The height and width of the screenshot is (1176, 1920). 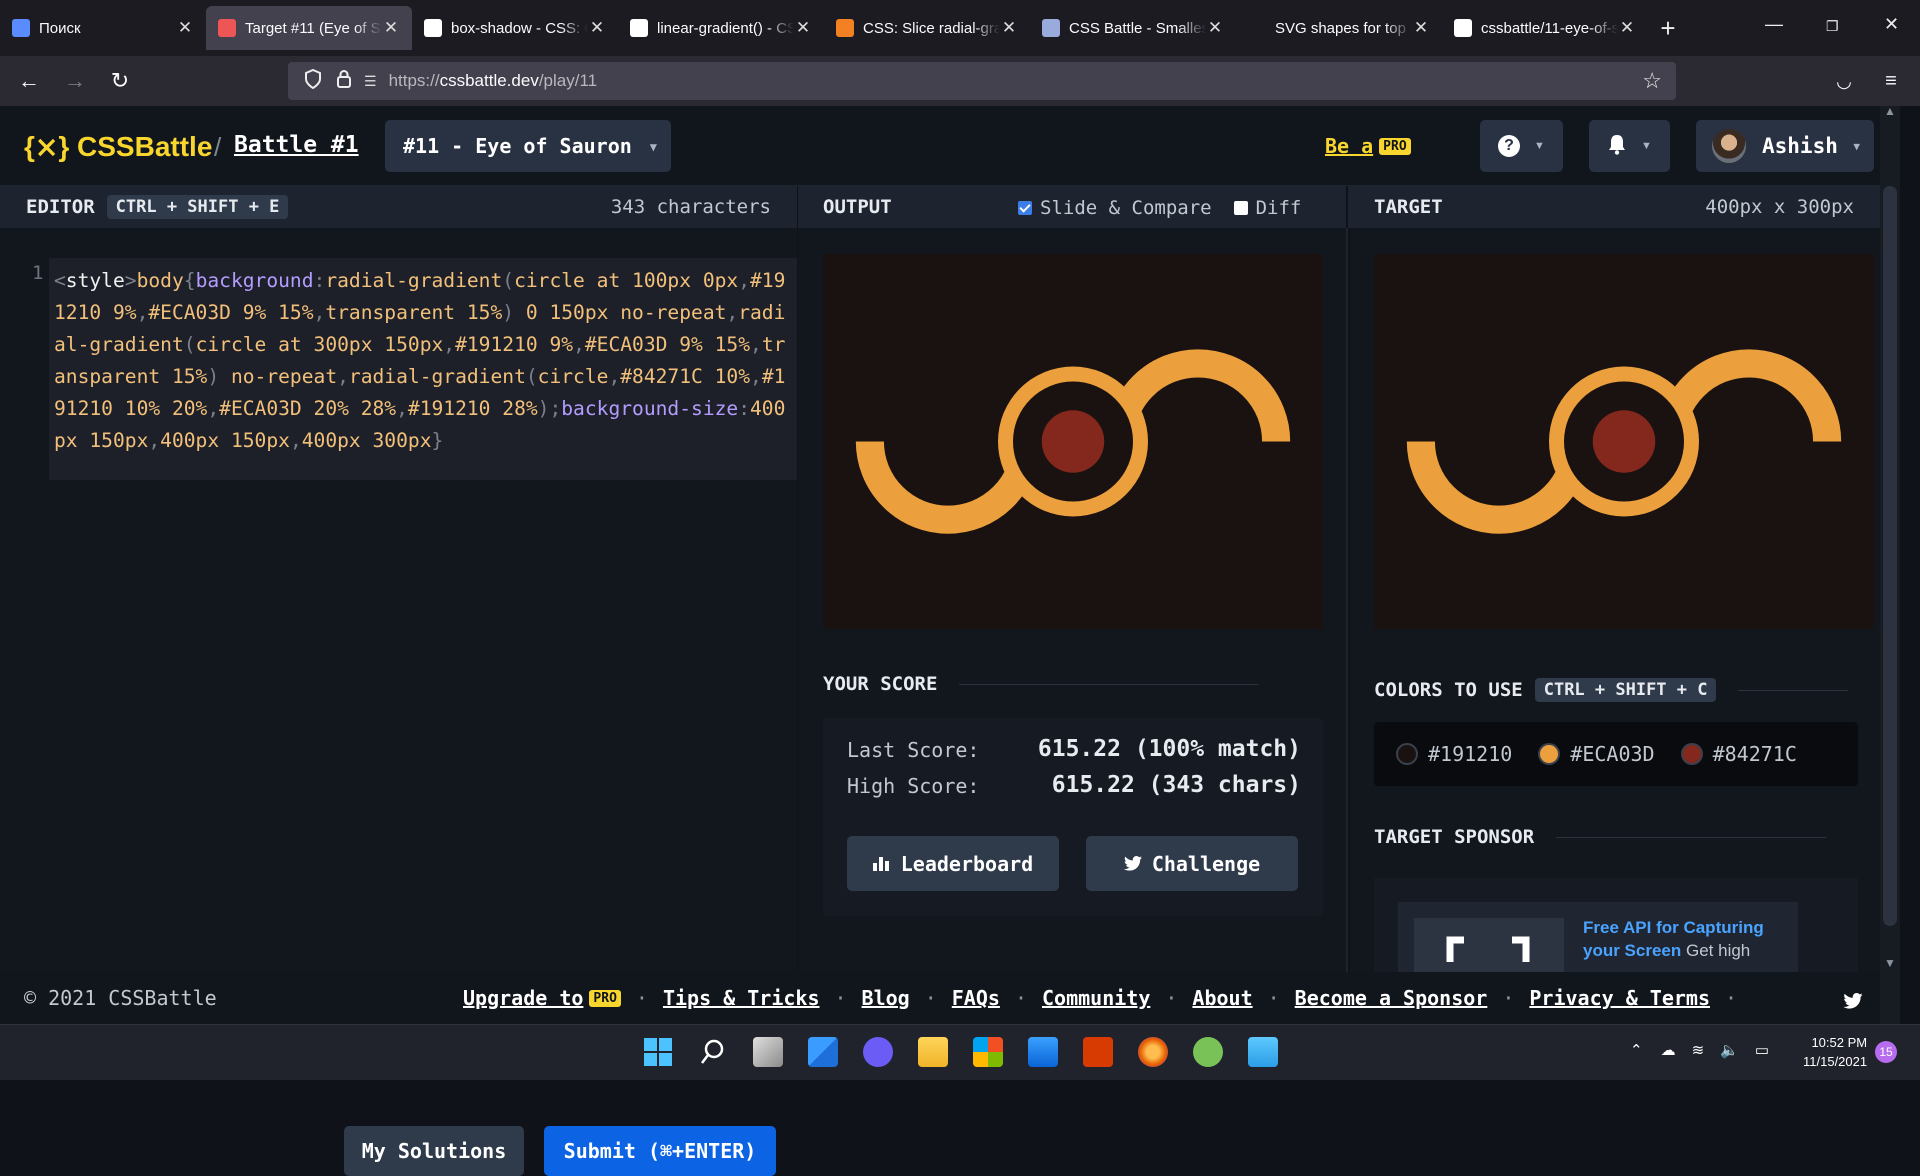 I want to click on office-icon, so click(x=1098, y=1052).